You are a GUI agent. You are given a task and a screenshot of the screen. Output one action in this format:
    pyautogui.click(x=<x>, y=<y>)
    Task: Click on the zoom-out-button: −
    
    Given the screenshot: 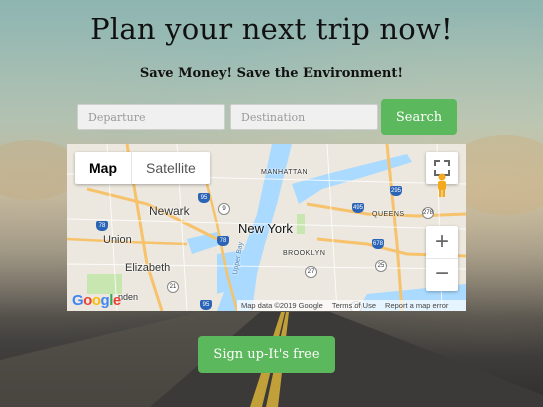 What is the action you would take?
    pyautogui.click(x=442, y=275)
    